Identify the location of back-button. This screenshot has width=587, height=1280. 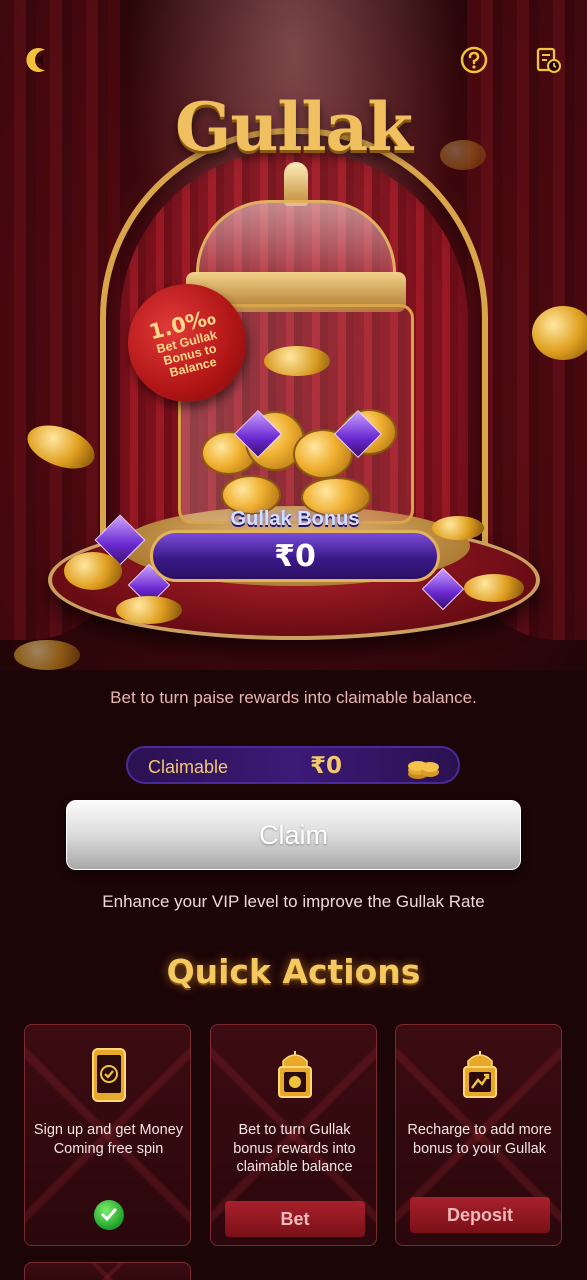
(38, 60).